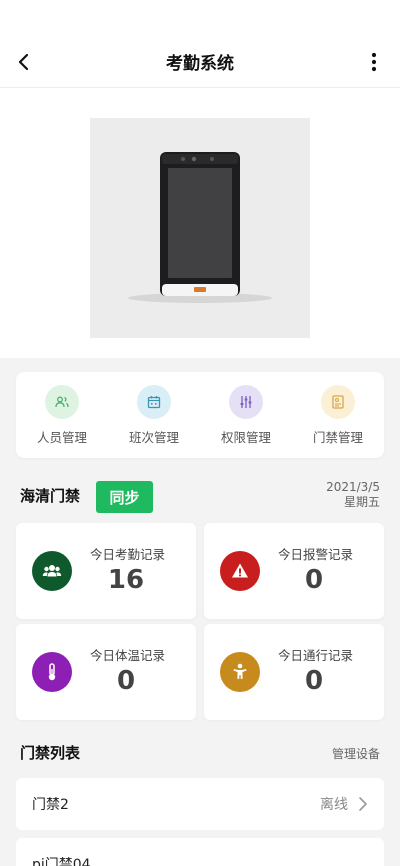 Image resolution: width=400 pixels, height=866 pixels. I want to click on permission-management-label: 权限管理, so click(245, 437).